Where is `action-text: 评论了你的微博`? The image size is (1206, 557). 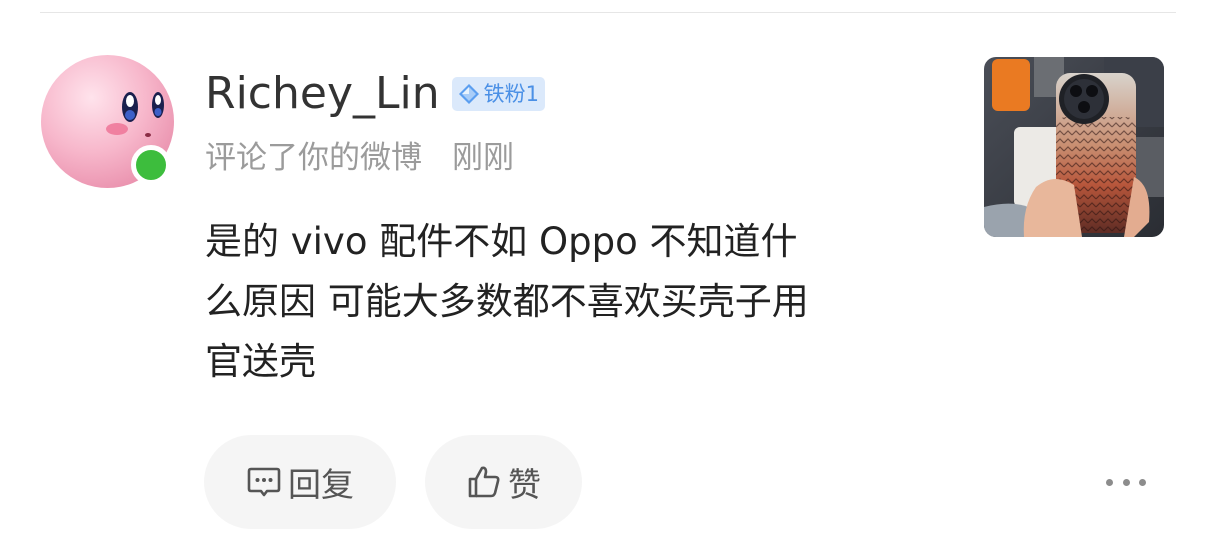 action-text: 评论了你的微博 is located at coordinates (313, 157).